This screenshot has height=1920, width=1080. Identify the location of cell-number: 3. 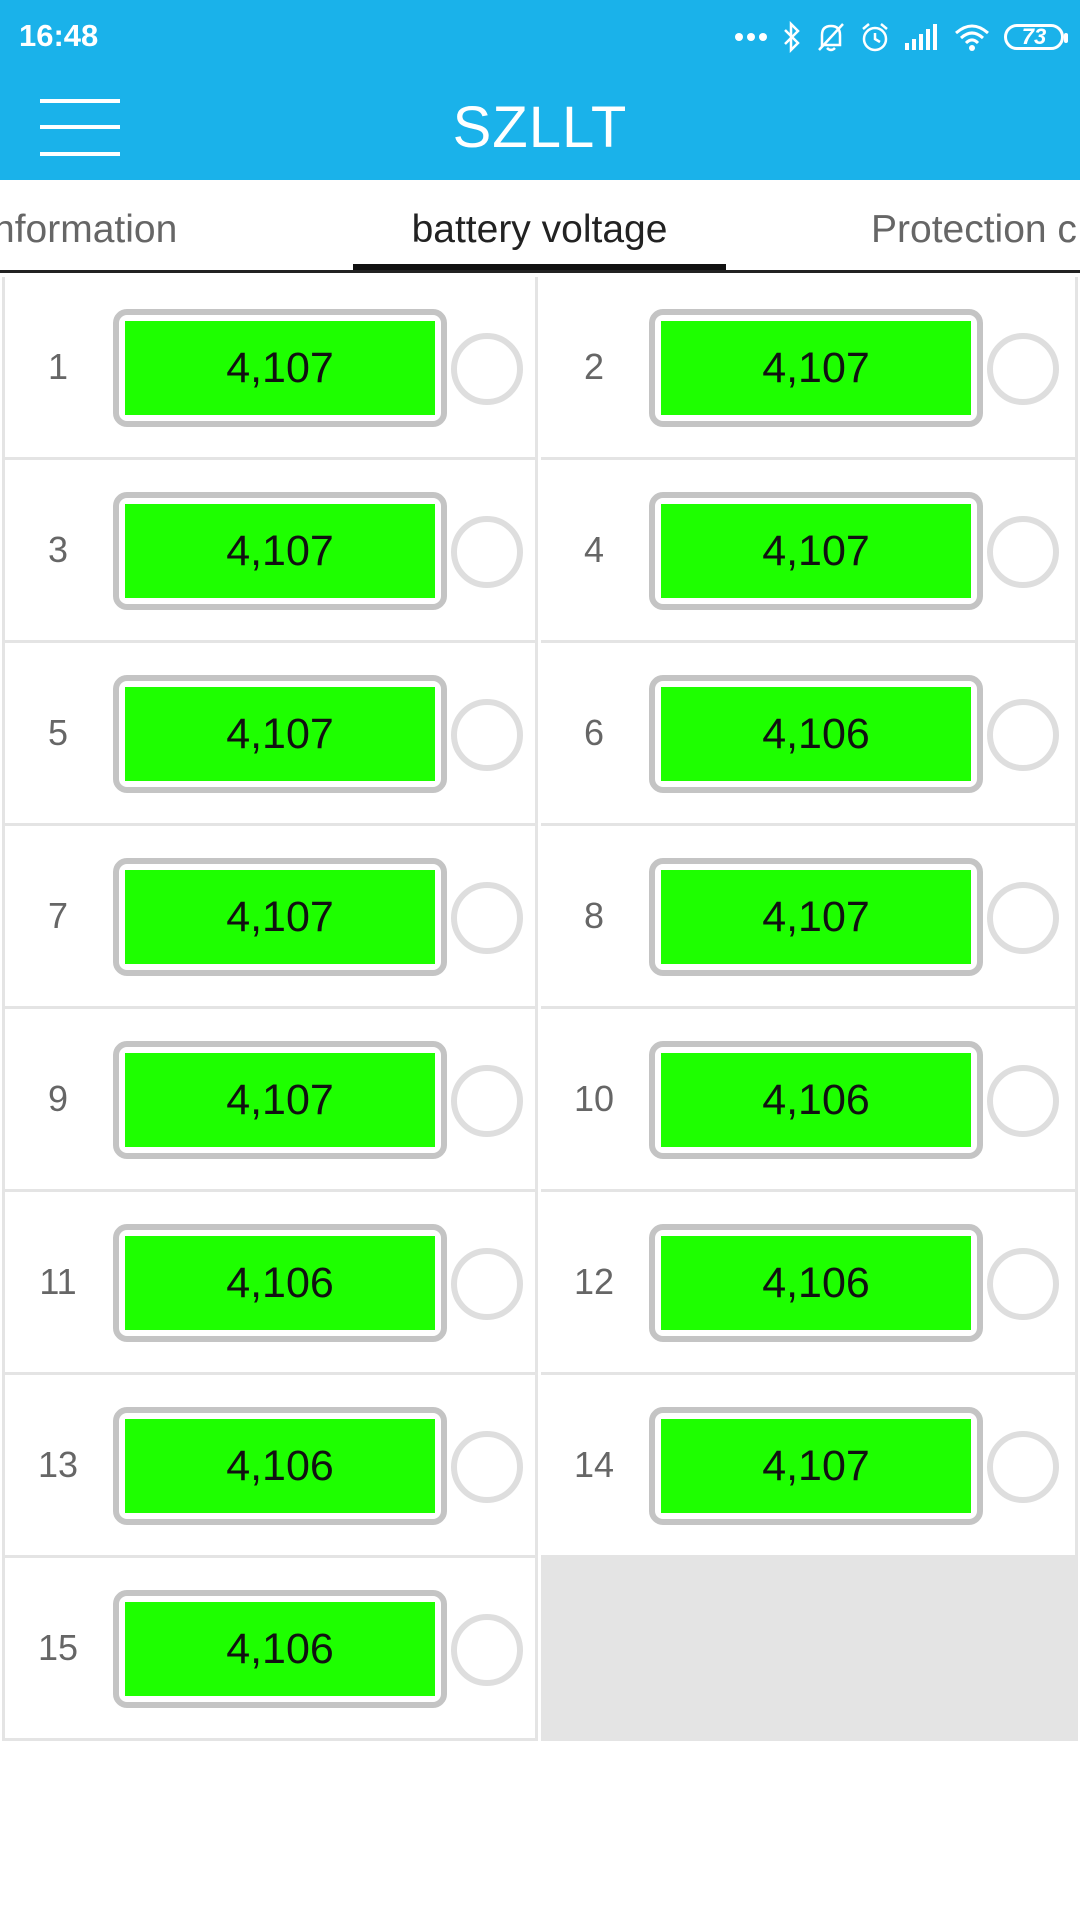
(58, 549).